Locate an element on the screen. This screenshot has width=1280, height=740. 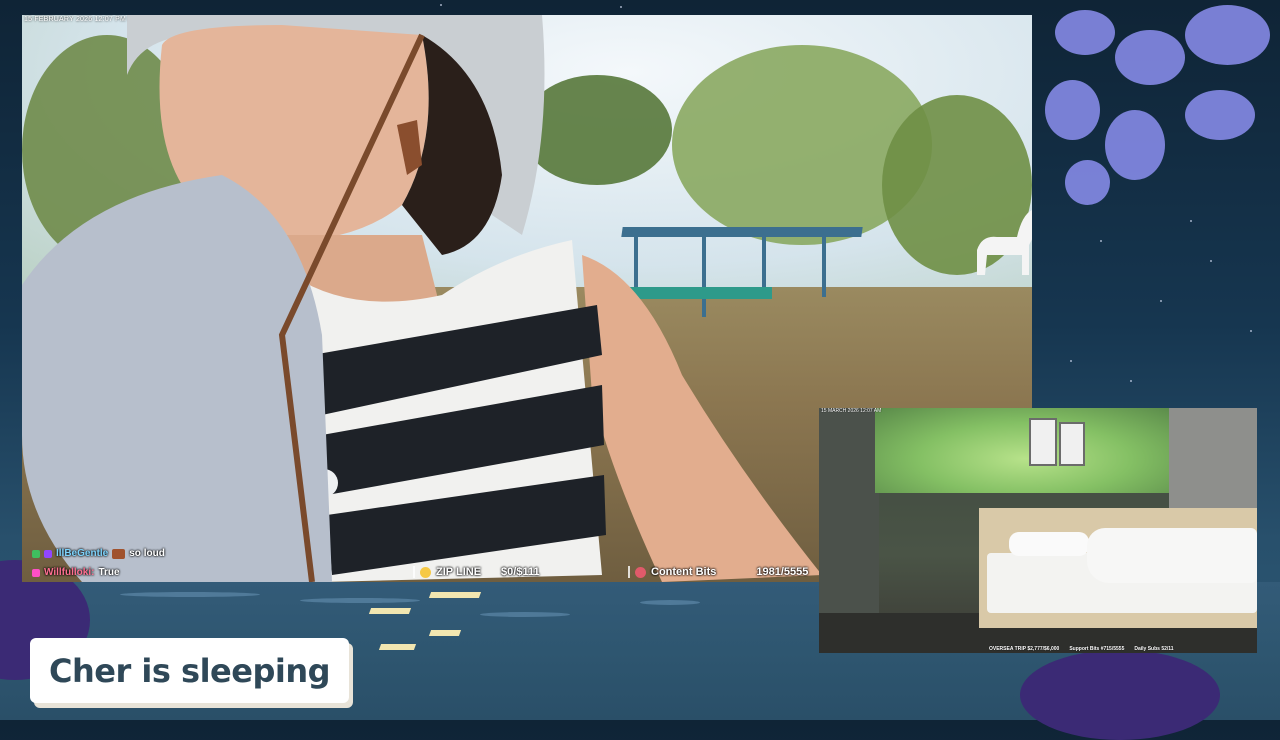
bed-goal: Support Bits #715/5555 is located at coordinates (1097, 649).